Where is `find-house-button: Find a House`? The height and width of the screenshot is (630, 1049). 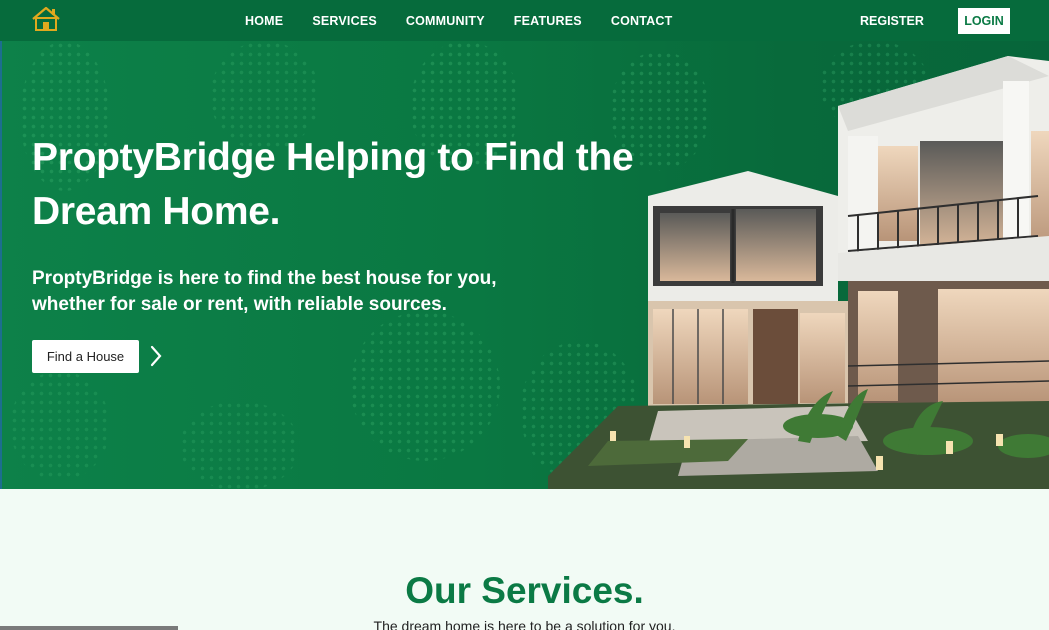
find-house-button: Find a House is located at coordinates (85, 356).